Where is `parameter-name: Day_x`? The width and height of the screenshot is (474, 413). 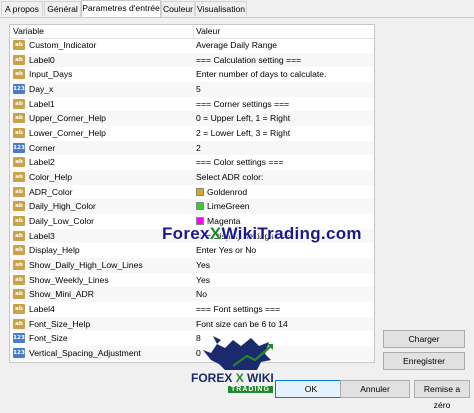
parameter-name: Day_x is located at coordinates (41, 88).